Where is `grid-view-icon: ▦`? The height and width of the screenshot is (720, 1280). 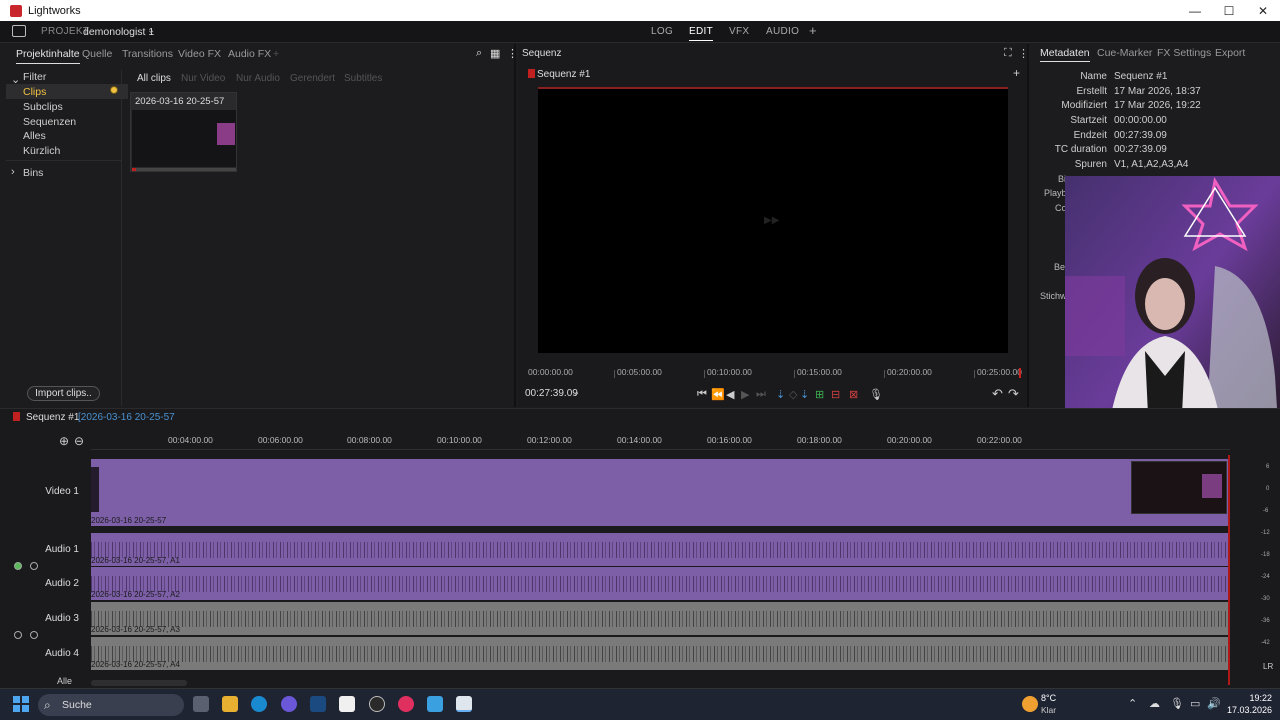
grid-view-icon: ▦ is located at coordinates (495, 53).